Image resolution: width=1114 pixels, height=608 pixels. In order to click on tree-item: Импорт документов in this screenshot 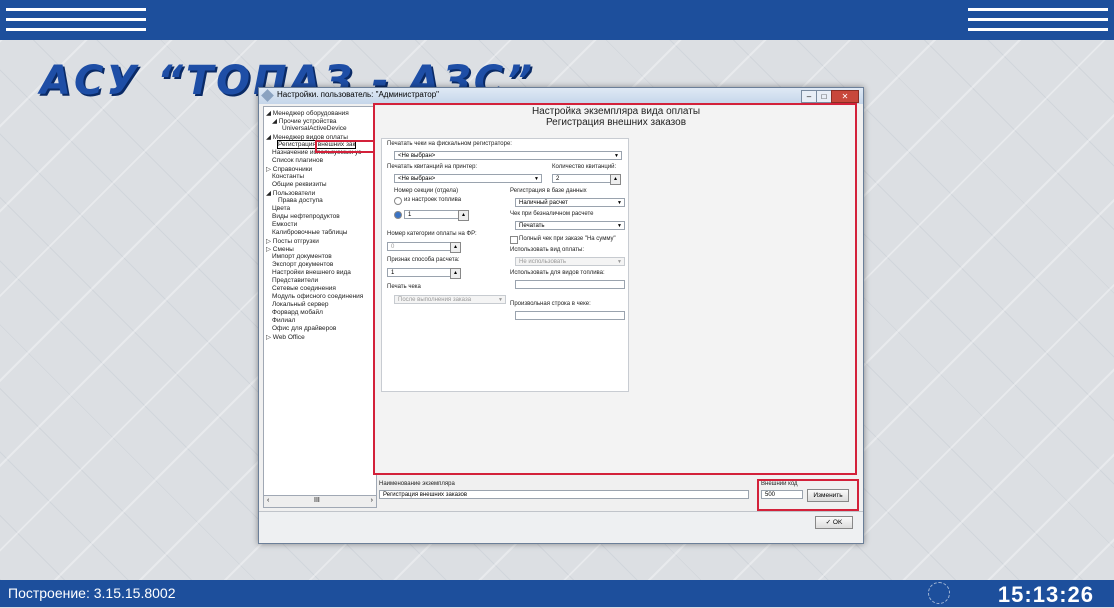, I will do `click(302, 256)`.